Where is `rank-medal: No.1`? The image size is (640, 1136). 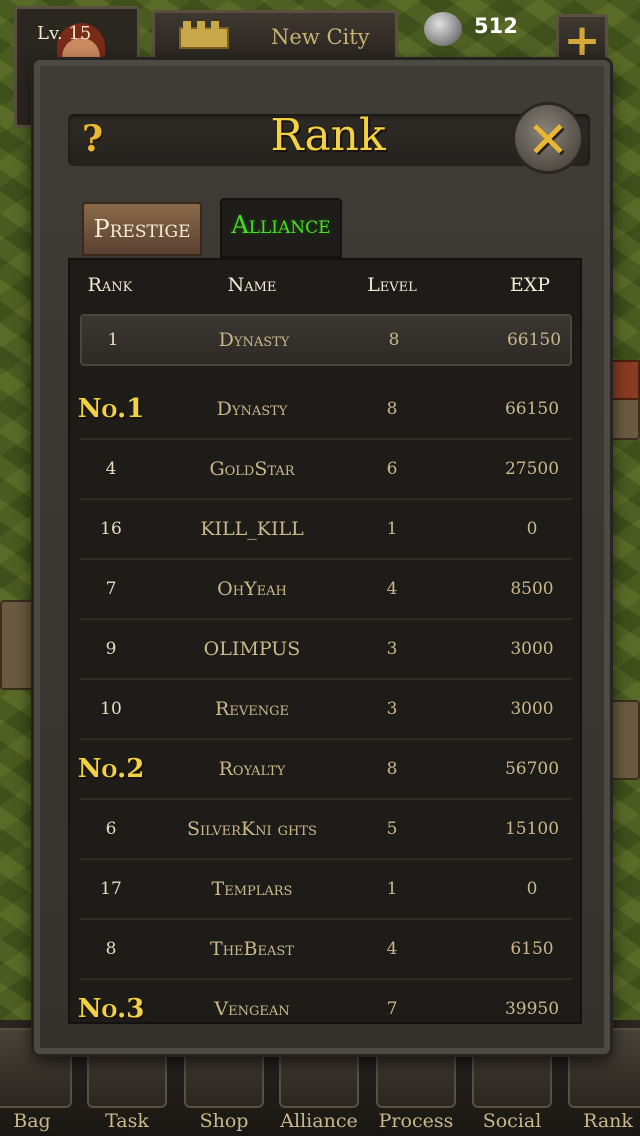
rank-medal: No.1 is located at coordinates (111, 409).